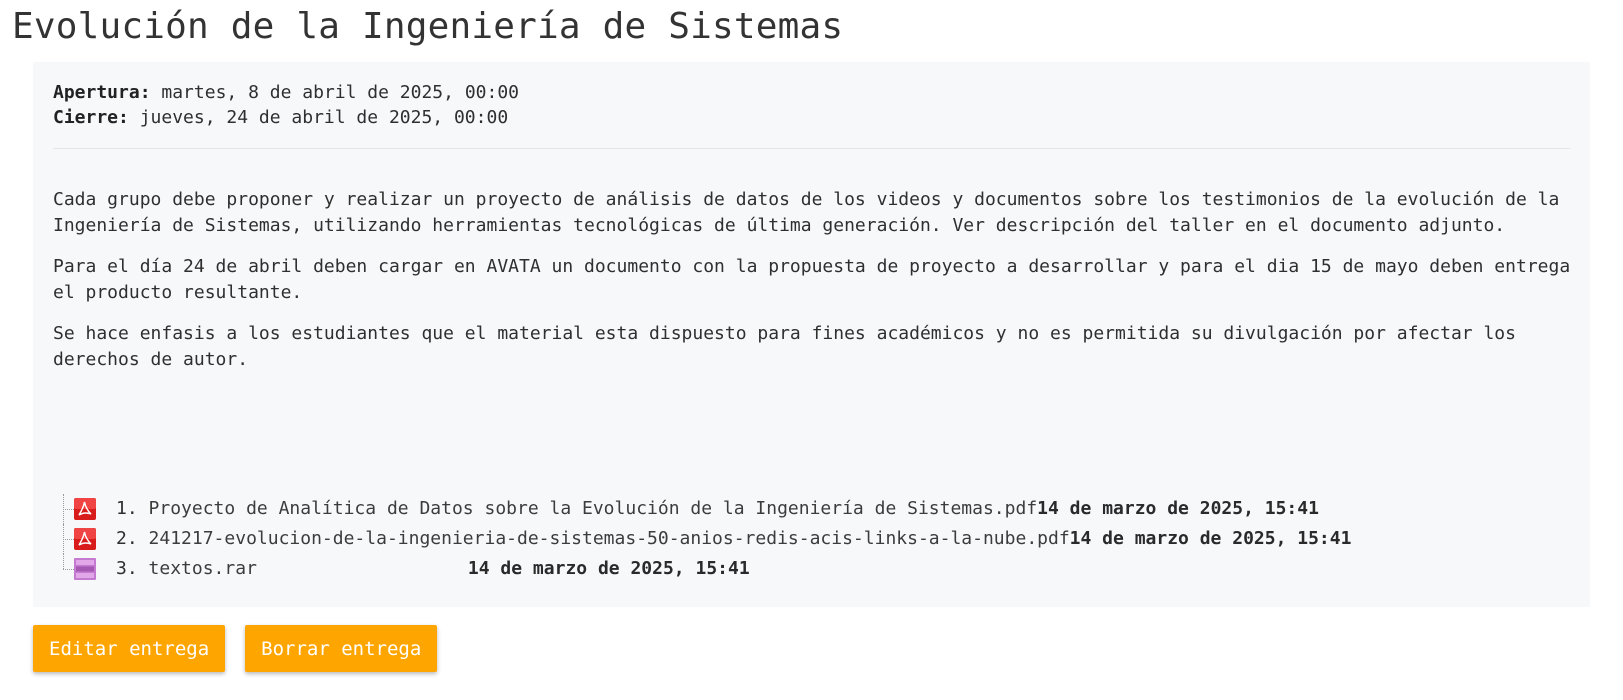 Image resolution: width=1623 pixels, height=700 pixels. I want to click on close-date-value: jueves, 24 de abril de 2025, 00:00, so click(318, 117).